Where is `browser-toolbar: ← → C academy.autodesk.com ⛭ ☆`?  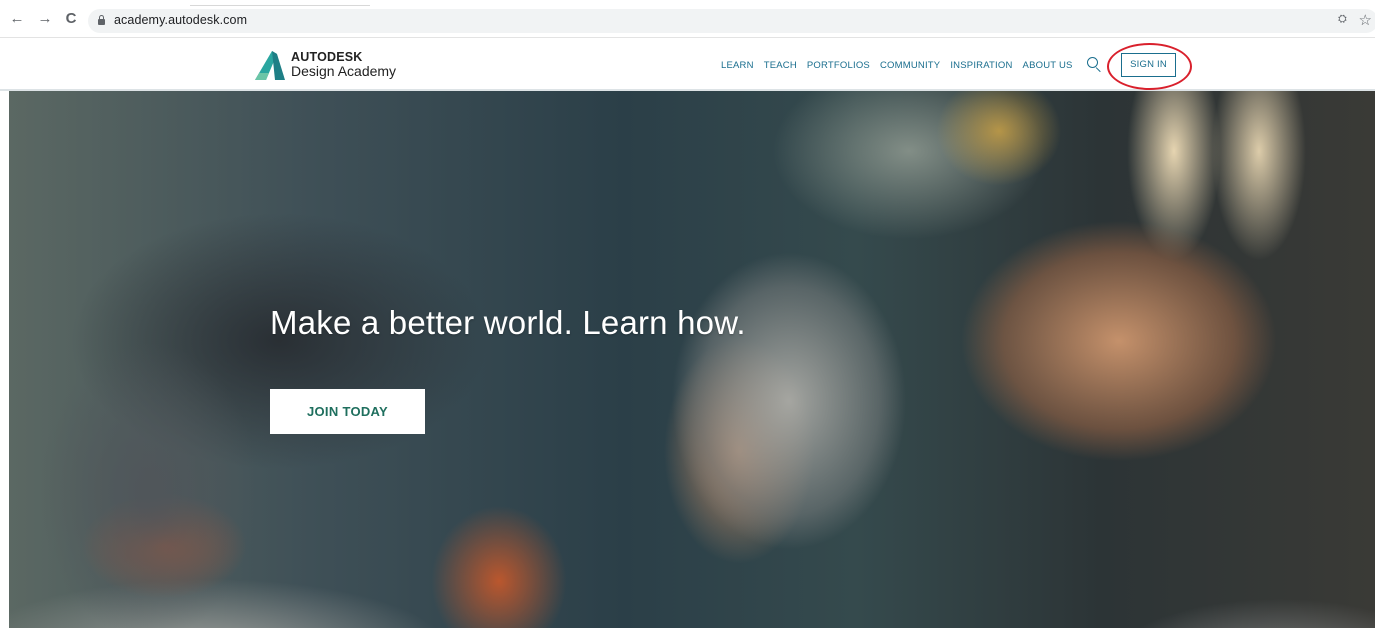 browser-toolbar: ← → C academy.autodesk.com ⛭ ☆ is located at coordinates (687, 19).